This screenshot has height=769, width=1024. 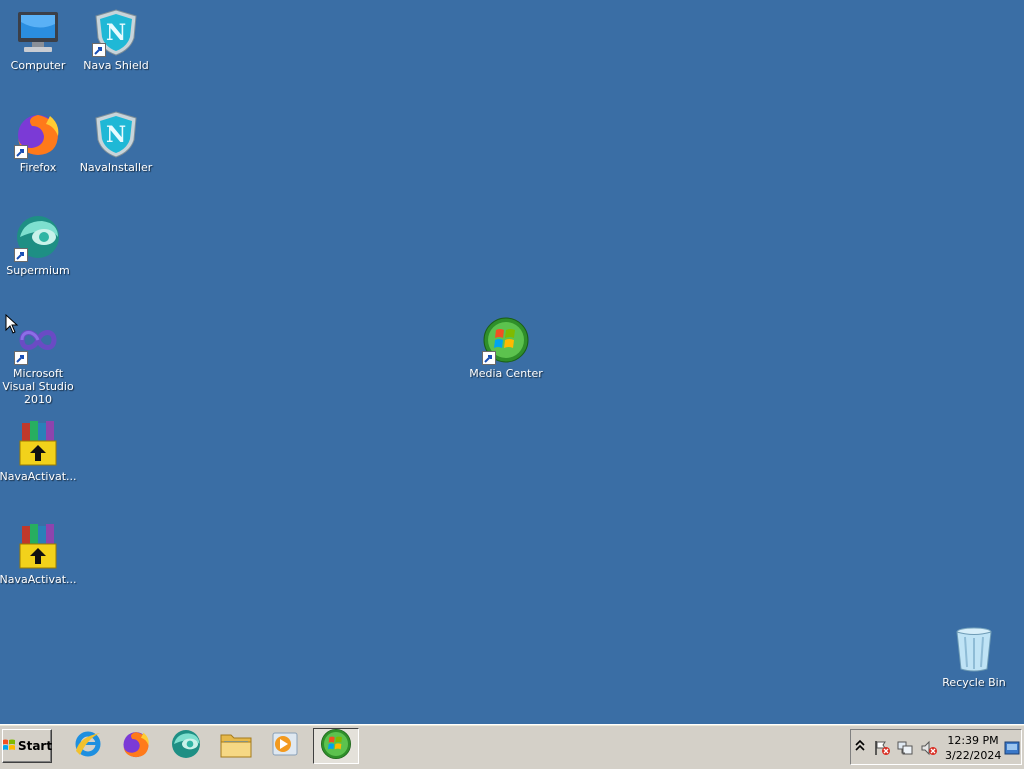 What do you see at coordinates (974, 682) in the screenshot?
I see `desktop-icon-label: Recycle Bin` at bounding box center [974, 682].